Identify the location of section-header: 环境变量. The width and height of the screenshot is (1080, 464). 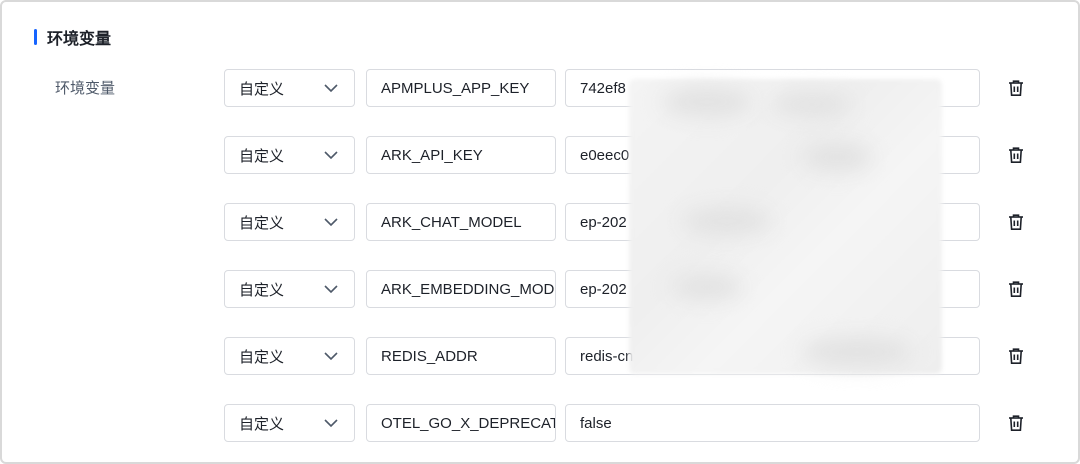
(72, 37).